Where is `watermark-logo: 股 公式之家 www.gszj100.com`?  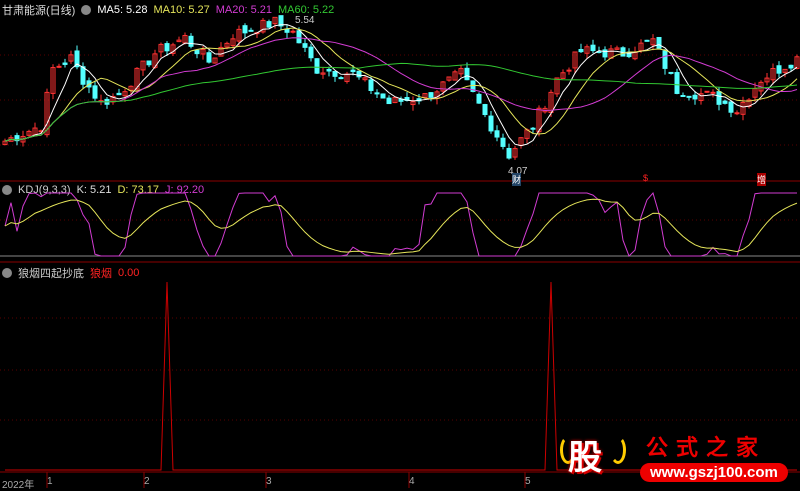 watermark-logo: 股 公式之家 www.gszj100.com is located at coordinates (680, 457).